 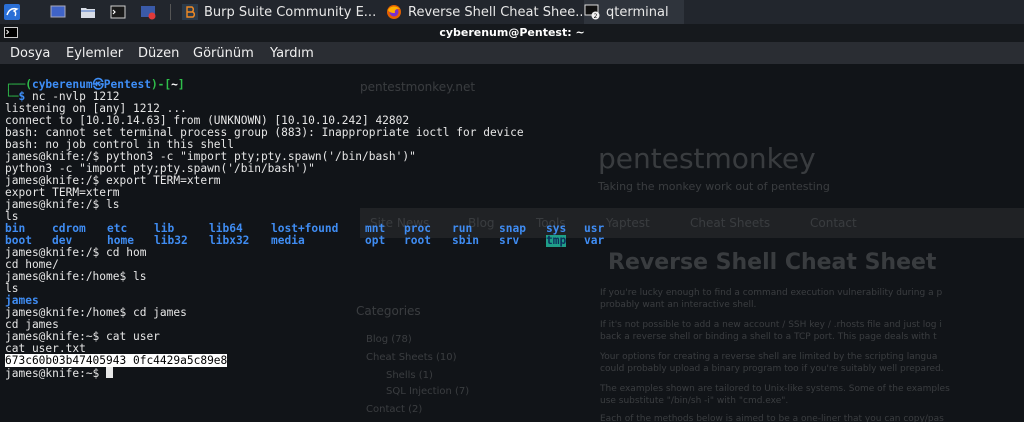 What do you see at coordinates (388, 311) in the screenshot?
I see `ghost-sidebar-title: Categories` at bounding box center [388, 311].